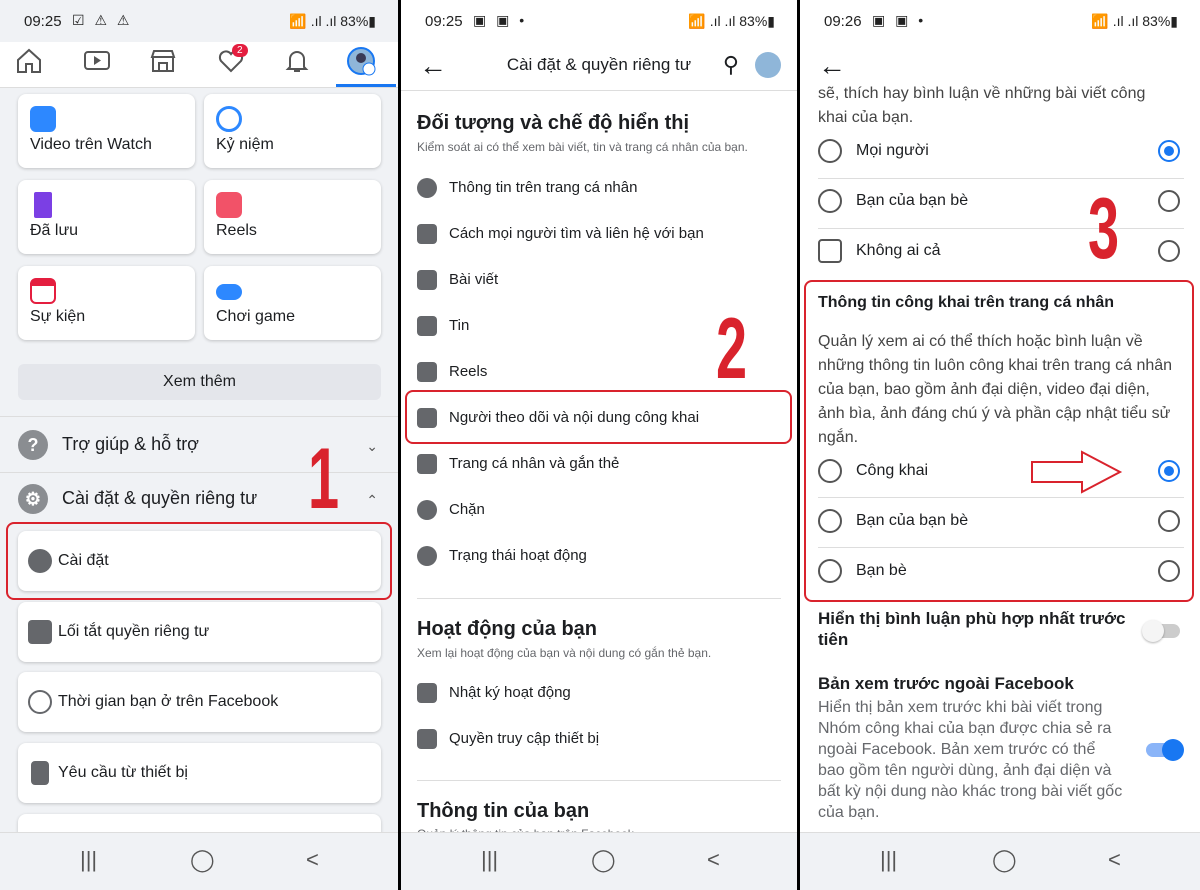 The height and width of the screenshot is (890, 1200). I want to click on notification-badge: 2, so click(240, 50).